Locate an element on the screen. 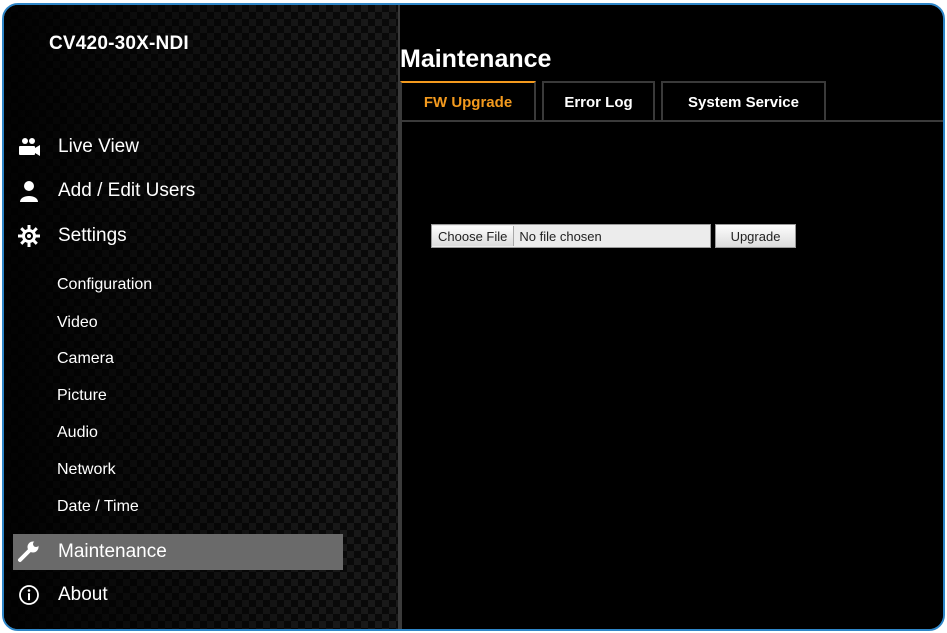 Image resolution: width=947 pixels, height=633 pixels. gear-icon is located at coordinates (29, 236).